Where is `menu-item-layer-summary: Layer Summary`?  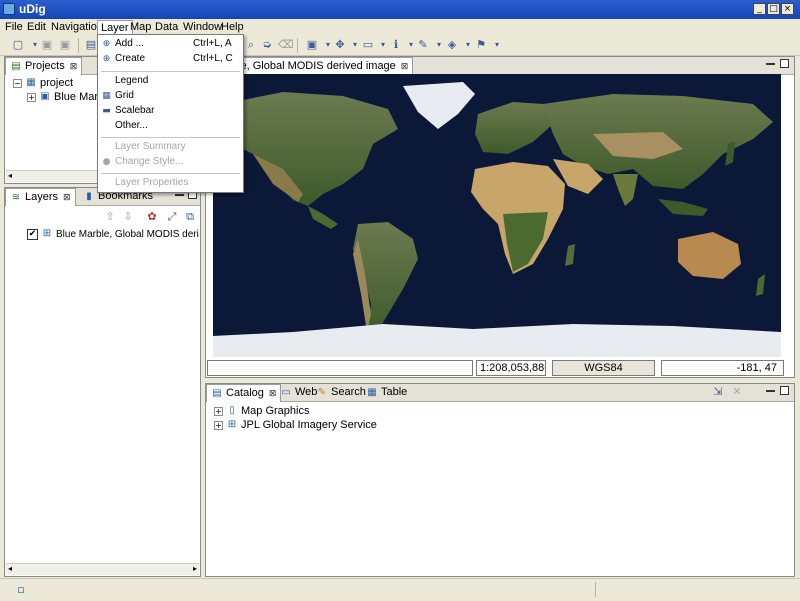
menu-item-layer-summary: Layer Summary is located at coordinates (150, 146).